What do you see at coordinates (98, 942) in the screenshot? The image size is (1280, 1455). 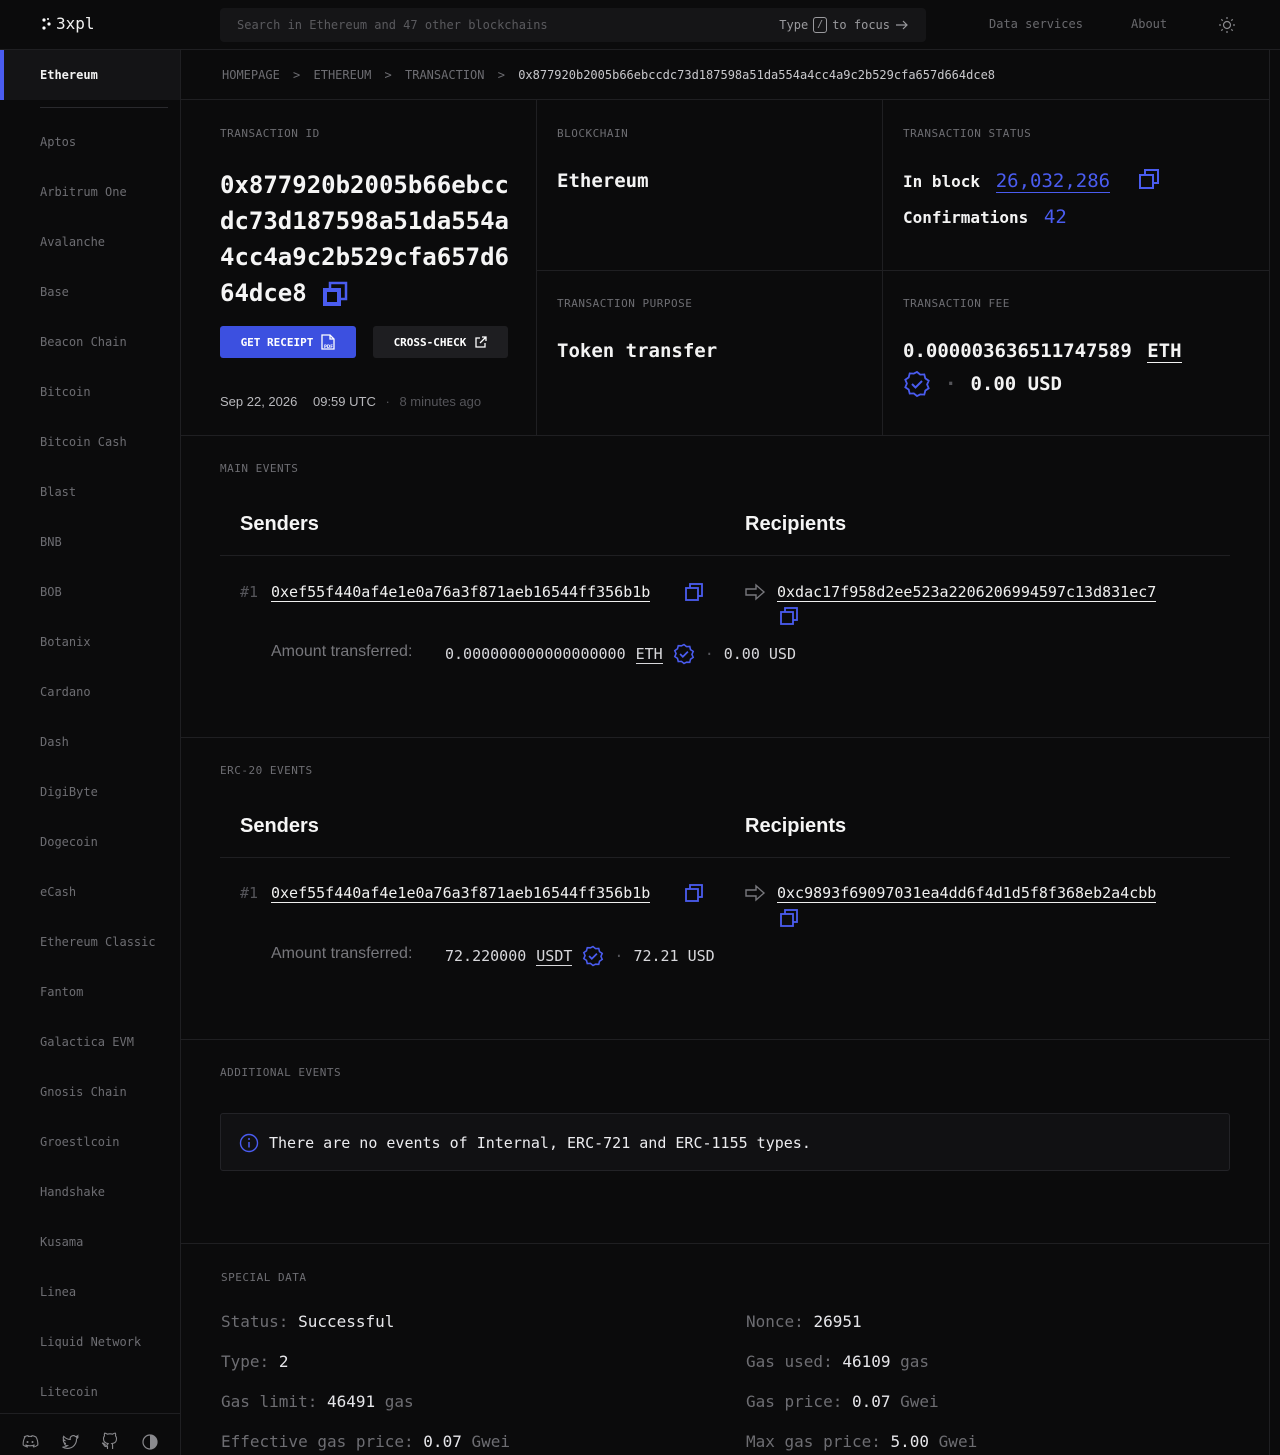 I see `sidebar-item-ethereum-classic: Ethereum Classic` at bounding box center [98, 942].